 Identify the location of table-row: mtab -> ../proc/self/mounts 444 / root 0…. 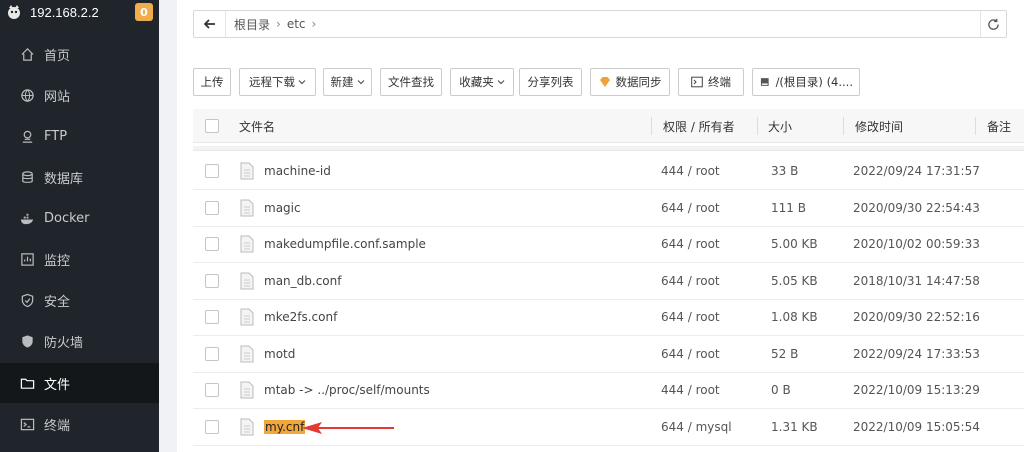
(608, 390).